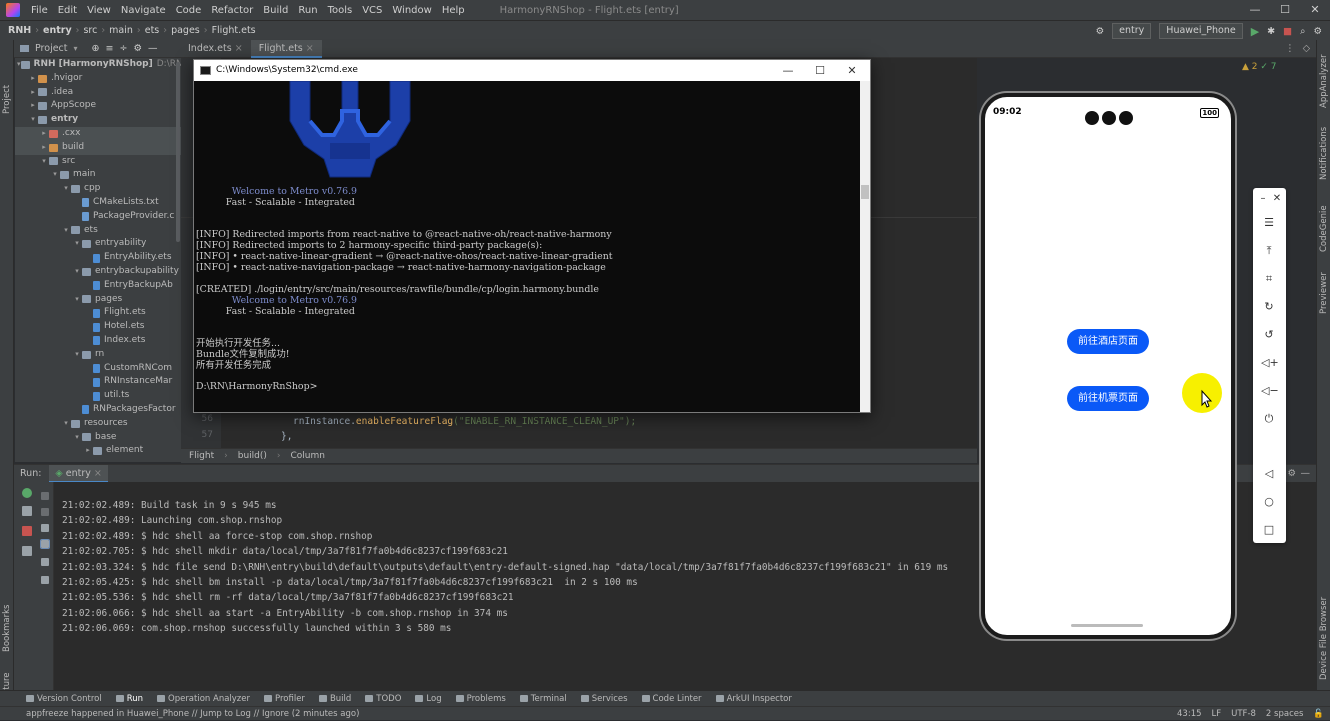 Image resolution: width=1330 pixels, height=721 pixels. What do you see at coordinates (45, 496) in the screenshot?
I see `scroll-up-icon` at bounding box center [45, 496].